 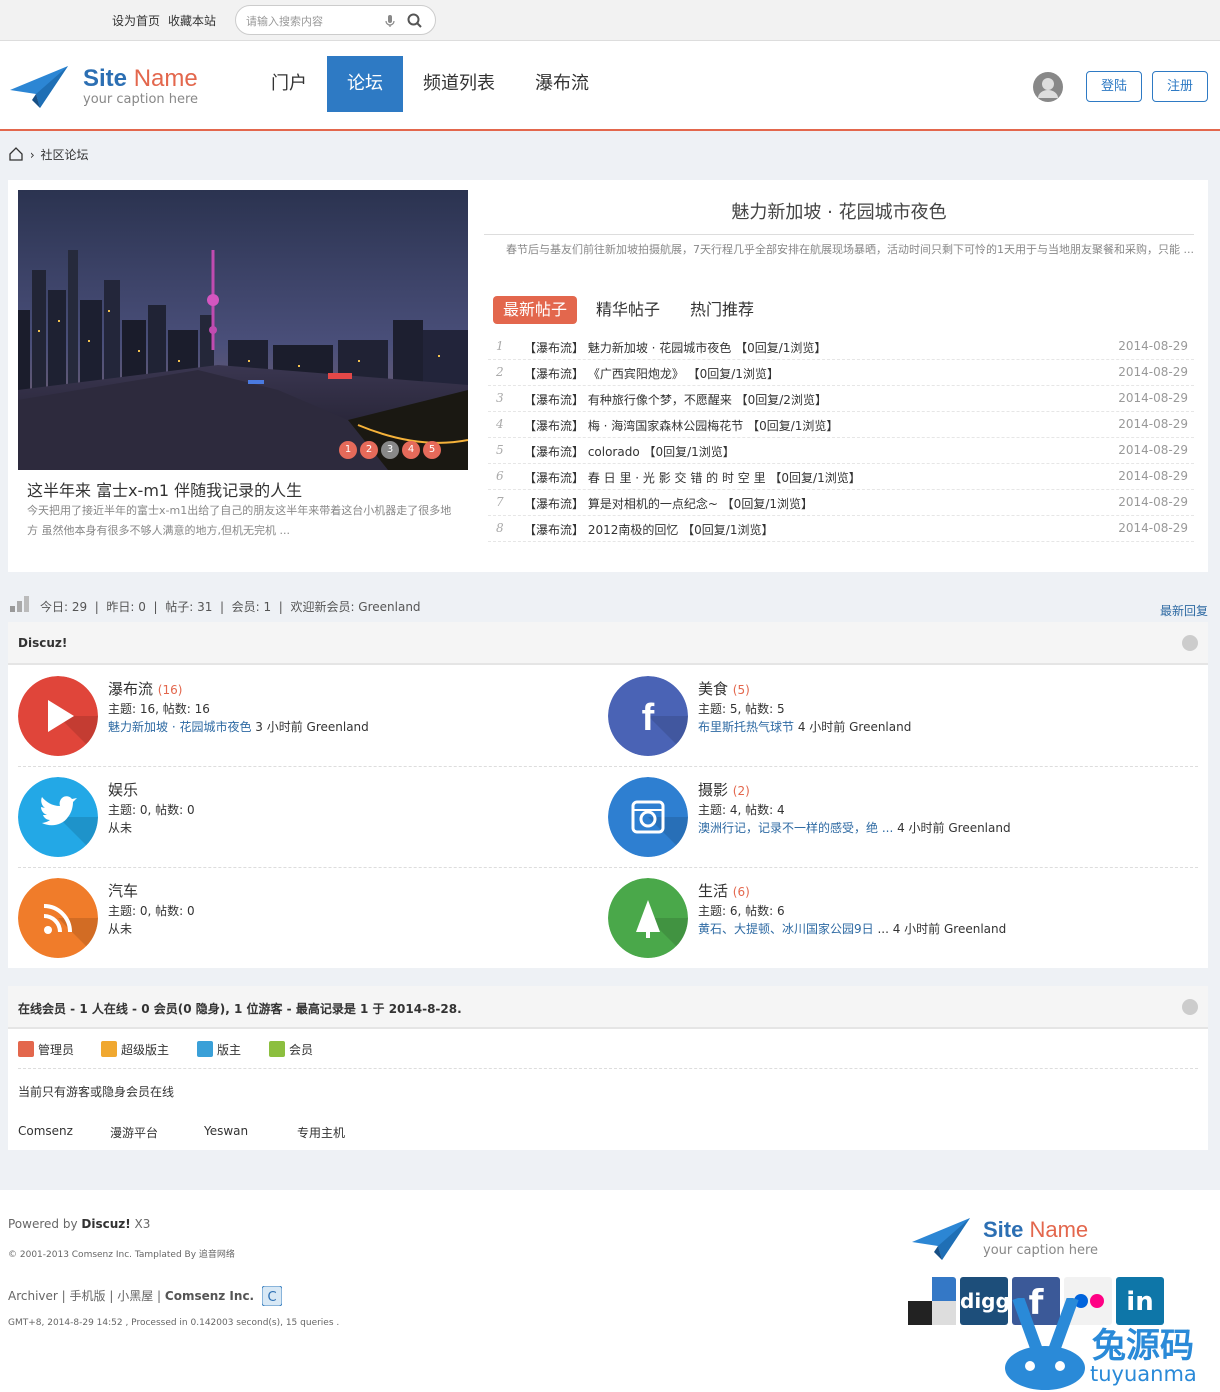 What do you see at coordinates (841, 373) in the screenshot?
I see `post-row: 2 【瀑布流】 《广西宾阳炮龙》 【0回复/1浏览】 2014-08-29` at bounding box center [841, 373].